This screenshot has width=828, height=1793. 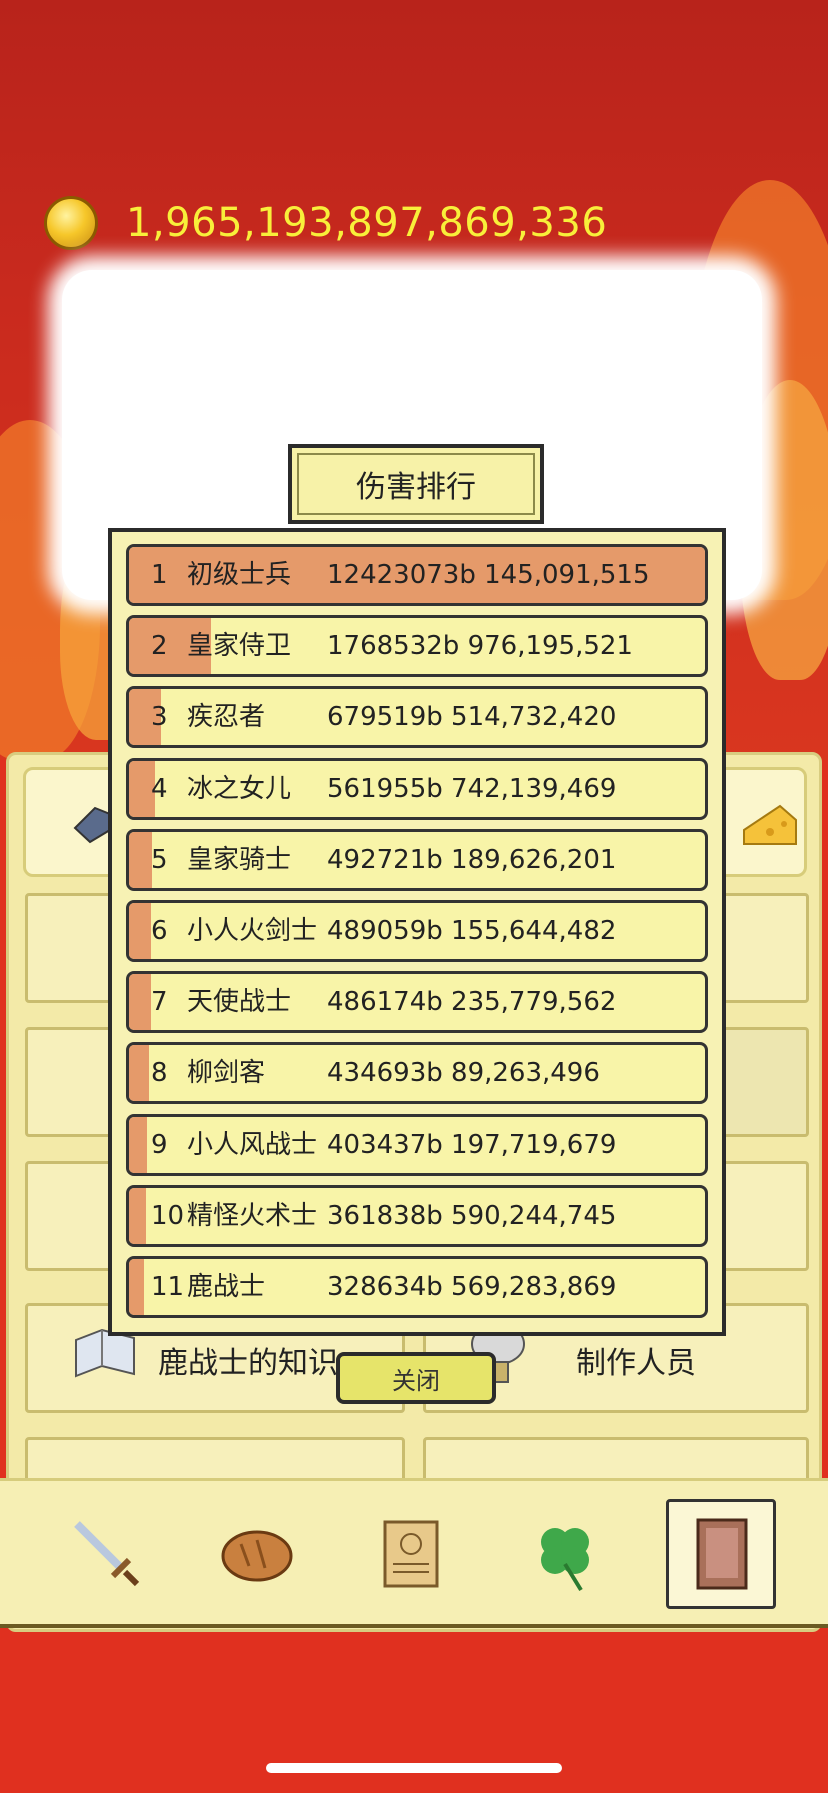 What do you see at coordinates (239, 788) in the screenshot?
I see `unit-name: 冰之女儿` at bounding box center [239, 788].